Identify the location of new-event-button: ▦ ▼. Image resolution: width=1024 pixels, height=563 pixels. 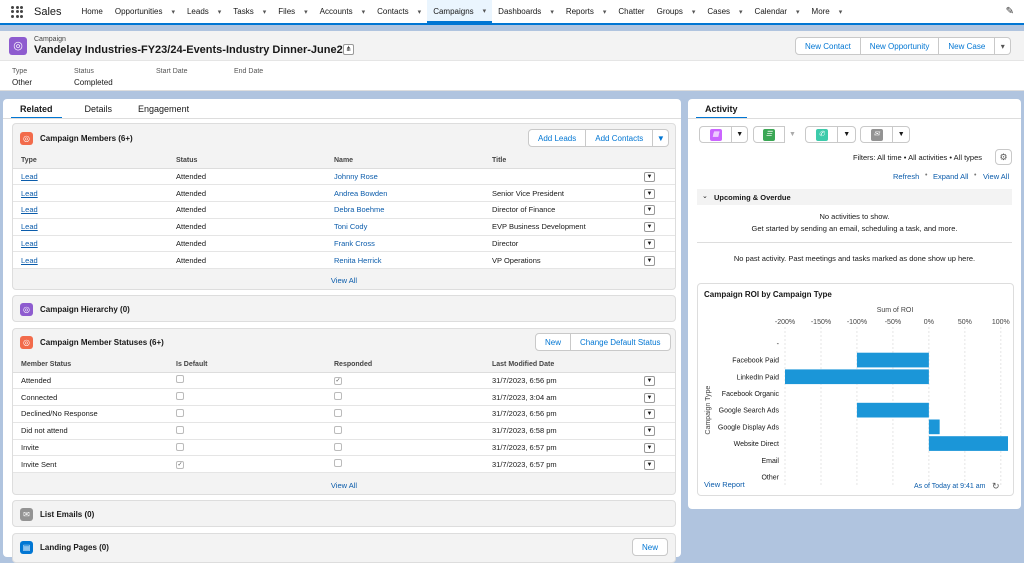
(723, 134).